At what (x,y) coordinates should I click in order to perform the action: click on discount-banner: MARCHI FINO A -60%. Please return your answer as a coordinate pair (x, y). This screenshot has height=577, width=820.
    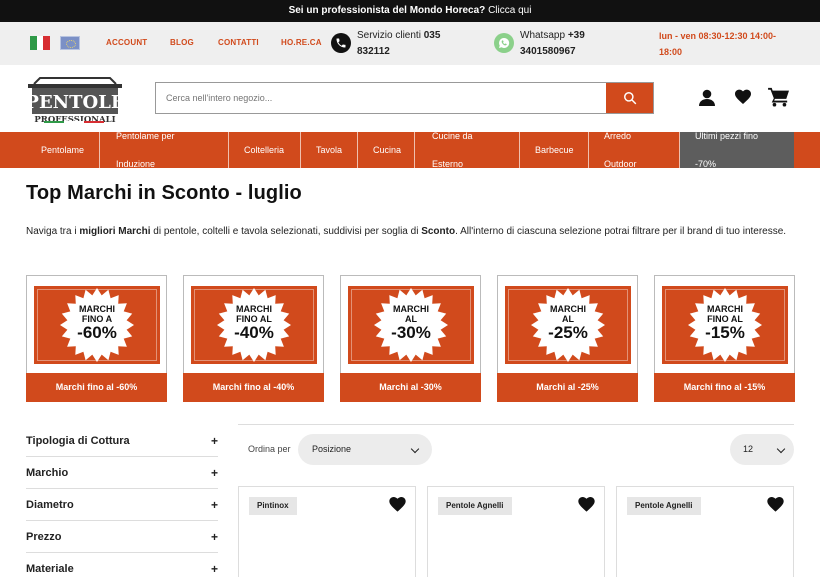
    Looking at the image, I should click on (97, 325).